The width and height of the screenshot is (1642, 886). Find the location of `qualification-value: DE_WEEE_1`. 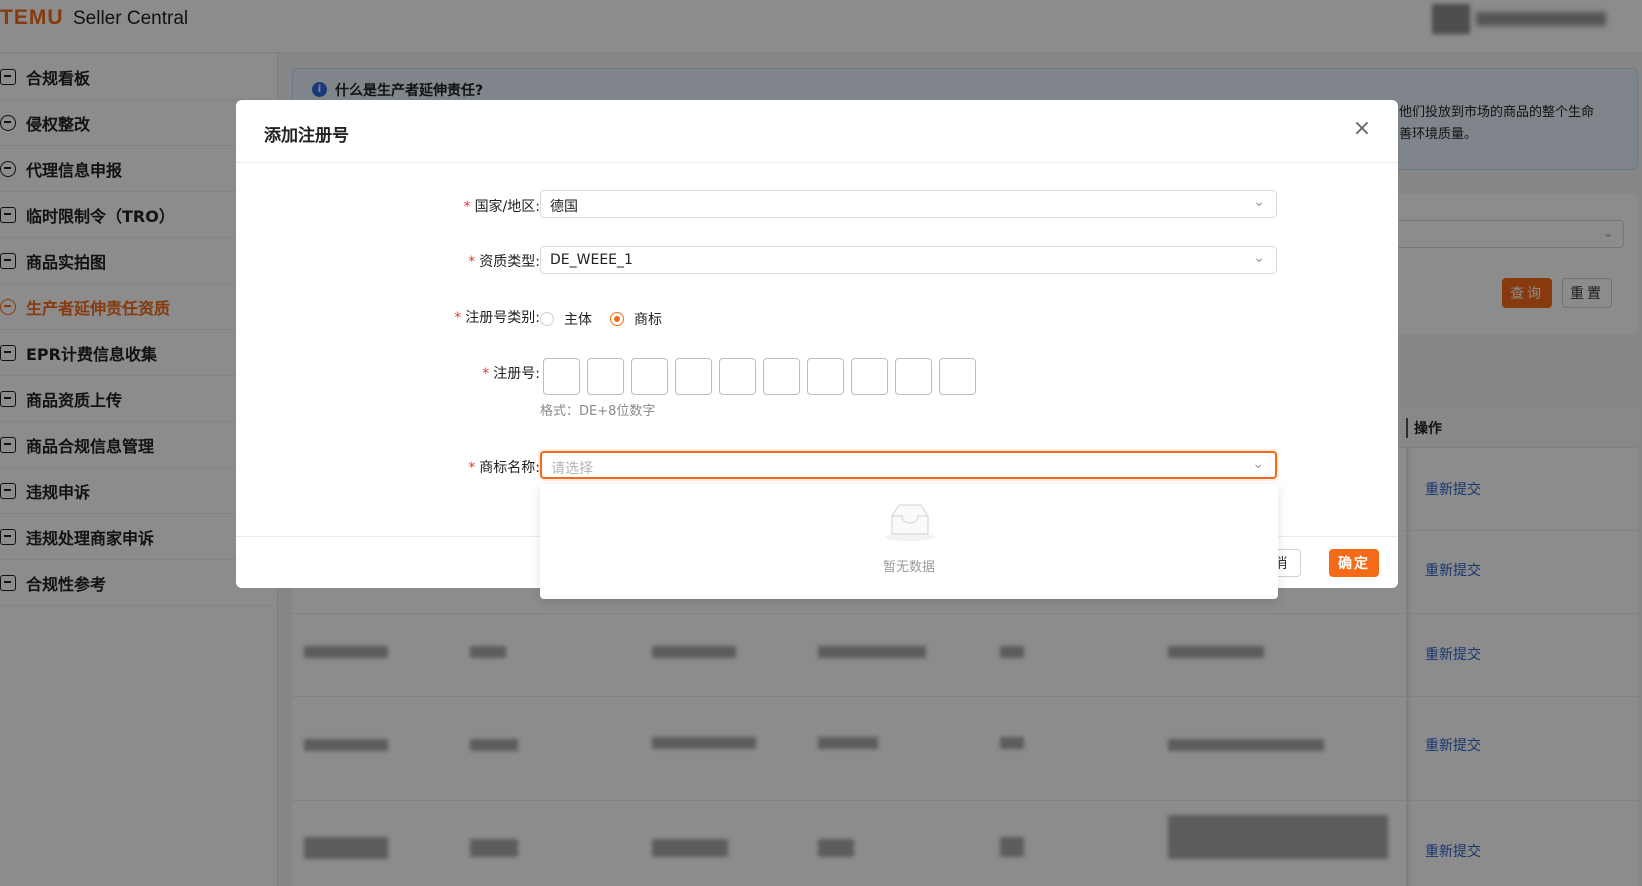

qualification-value: DE_WEEE_1 is located at coordinates (591, 260).